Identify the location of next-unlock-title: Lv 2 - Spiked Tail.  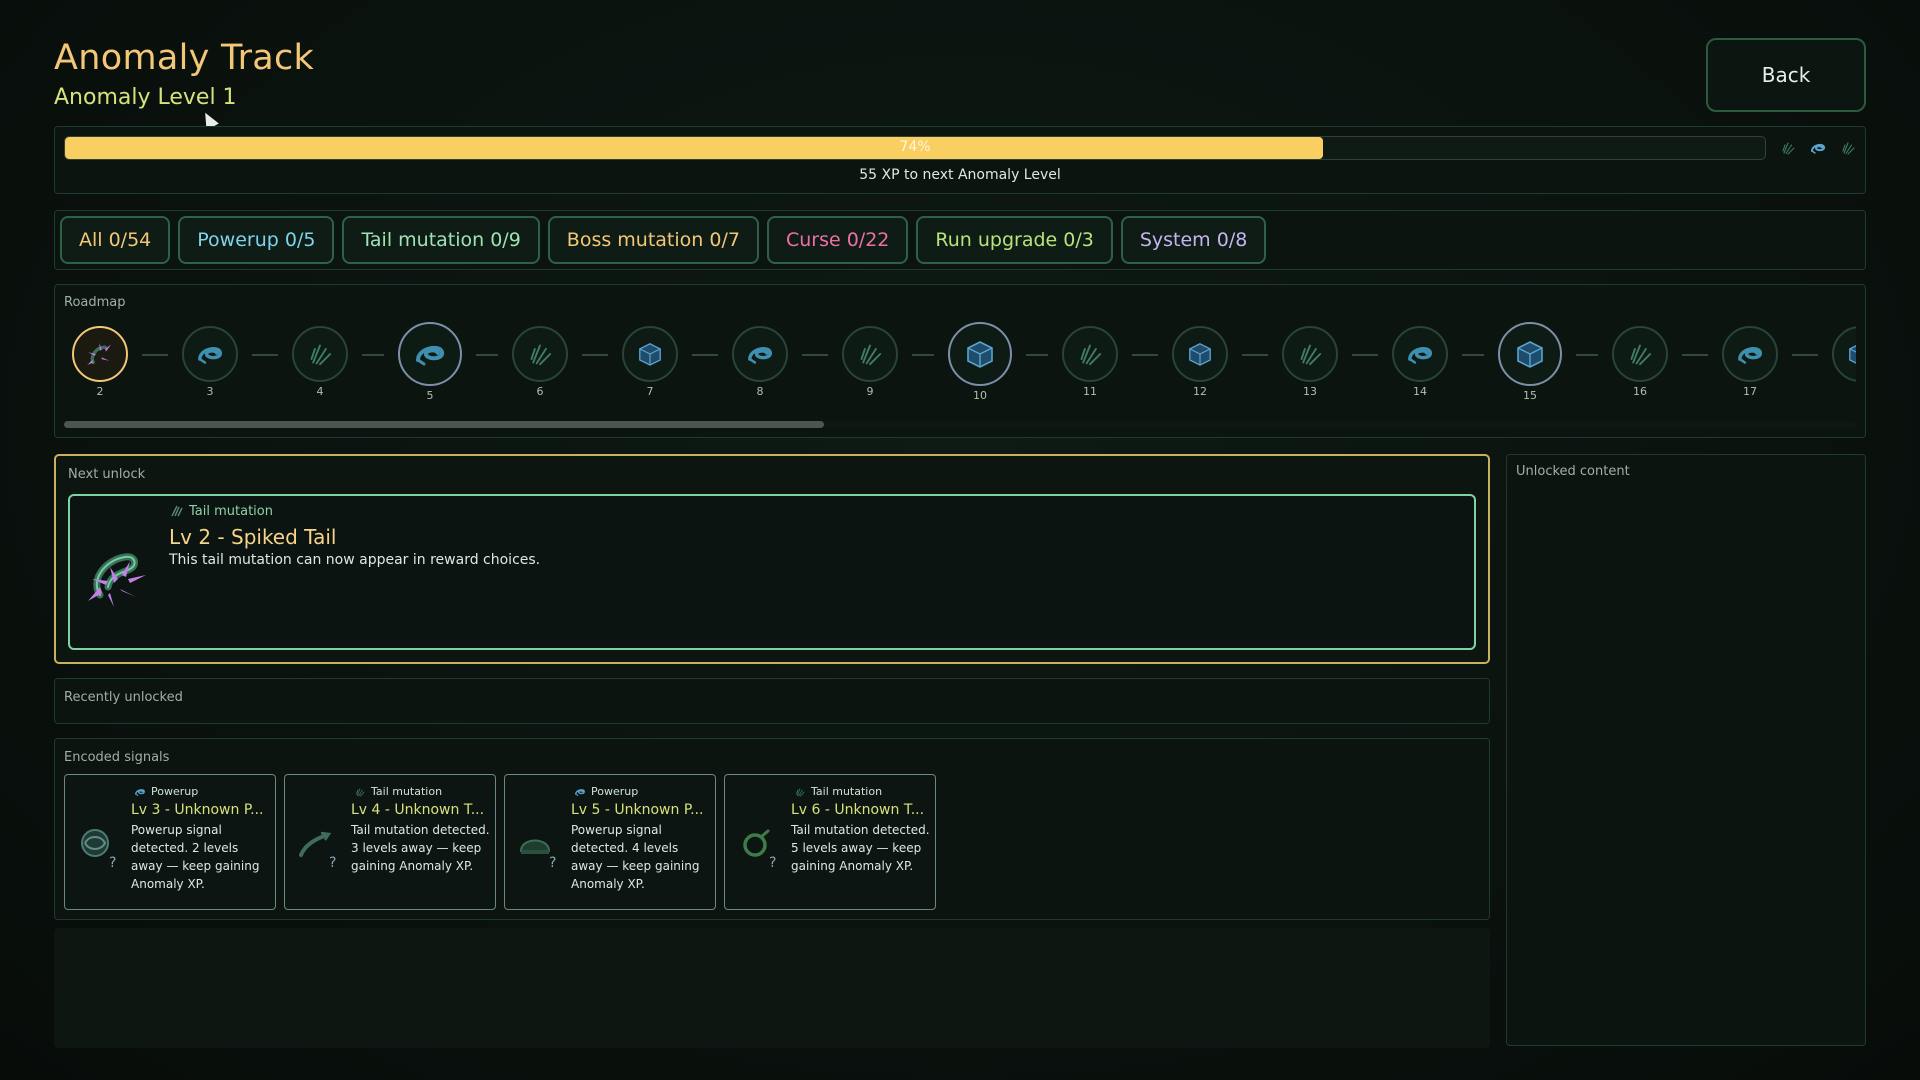
(253, 537).